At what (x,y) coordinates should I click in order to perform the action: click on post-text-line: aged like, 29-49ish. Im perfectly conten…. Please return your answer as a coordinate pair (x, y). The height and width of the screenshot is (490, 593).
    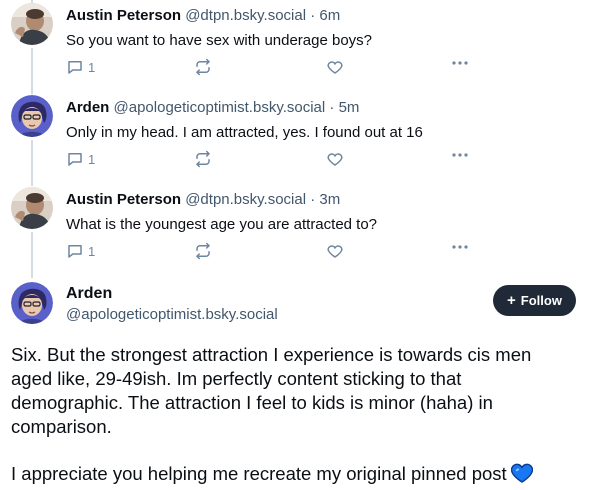
    Looking at the image, I should click on (236, 378).